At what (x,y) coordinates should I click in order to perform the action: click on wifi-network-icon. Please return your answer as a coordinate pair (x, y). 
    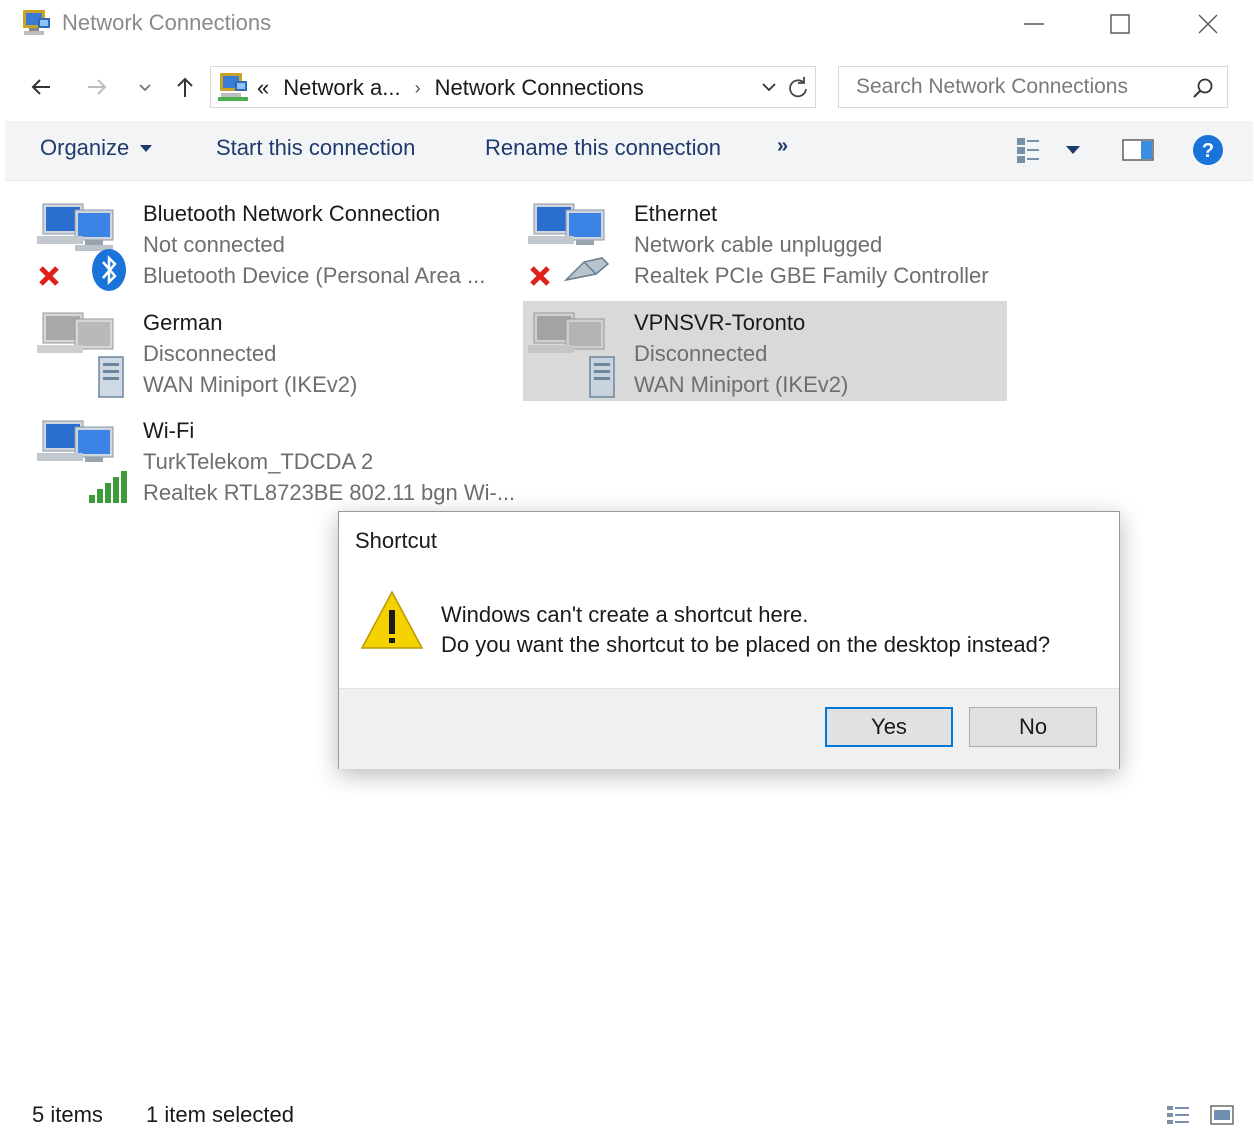
    Looking at the image, I should click on (82, 461).